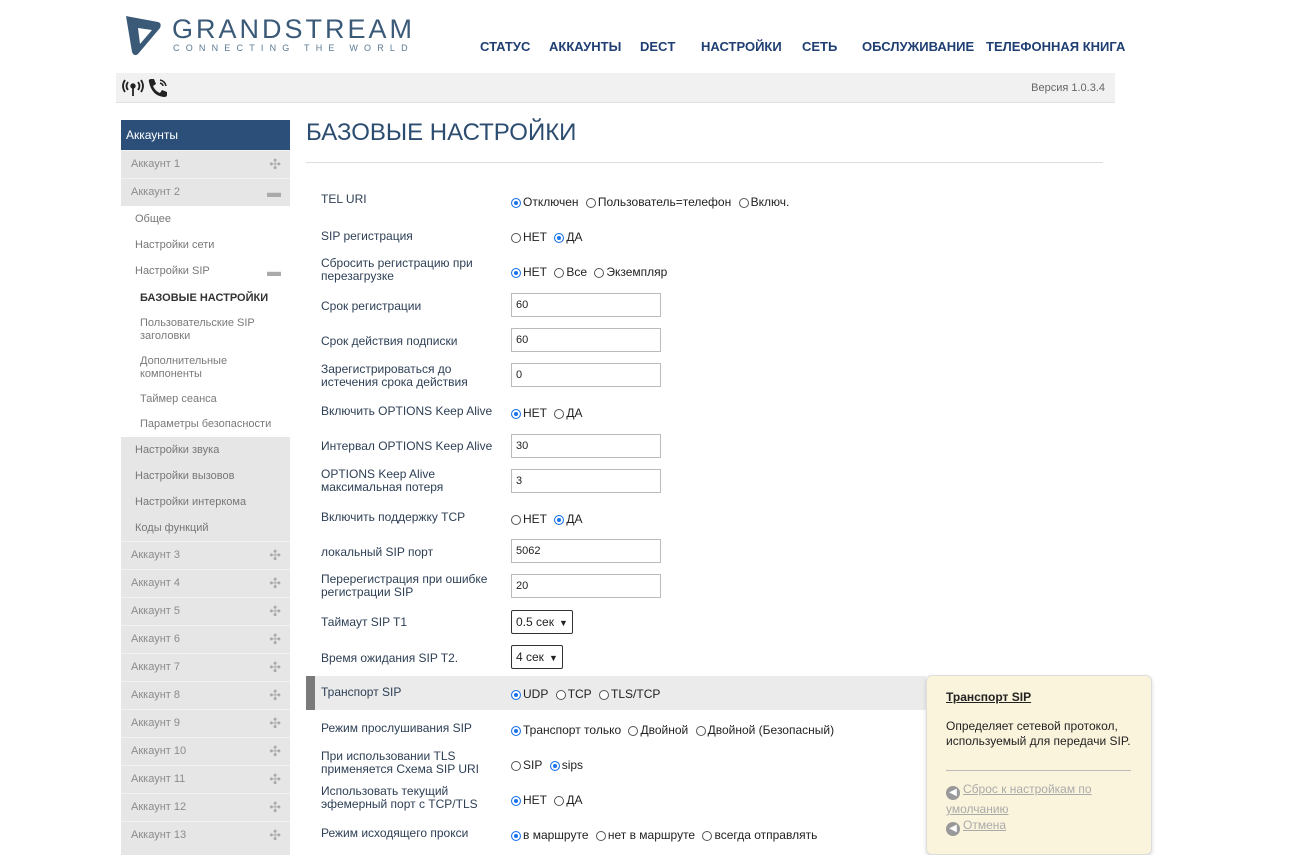  I want to click on sidebar-item-account-2: Аккаунт 2 ▬, so click(205, 192).